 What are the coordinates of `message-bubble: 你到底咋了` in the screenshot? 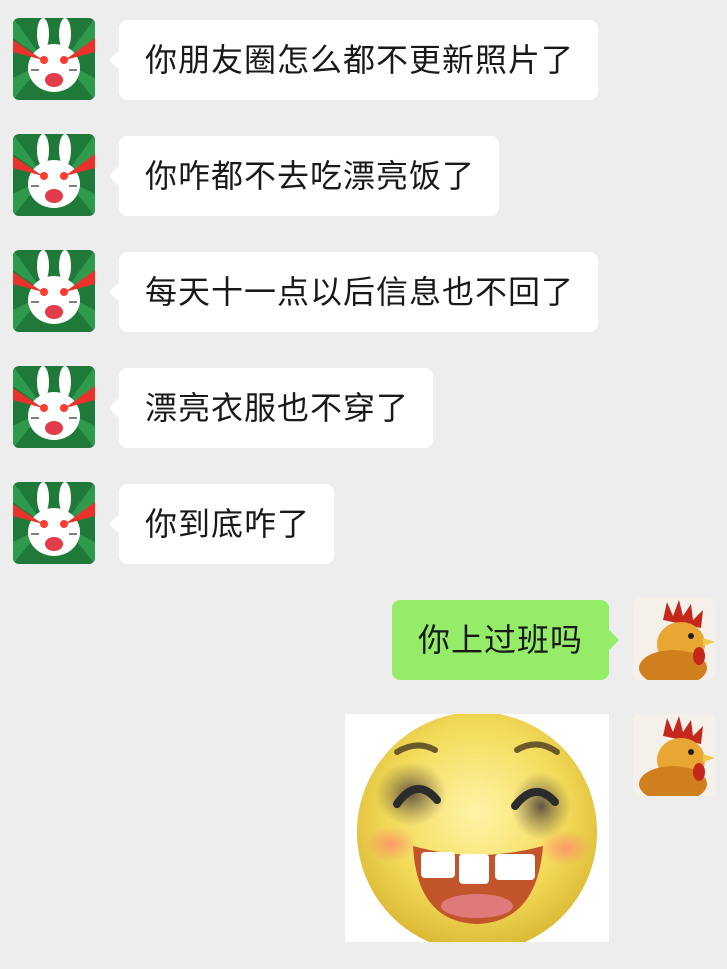 It's located at (221, 524).